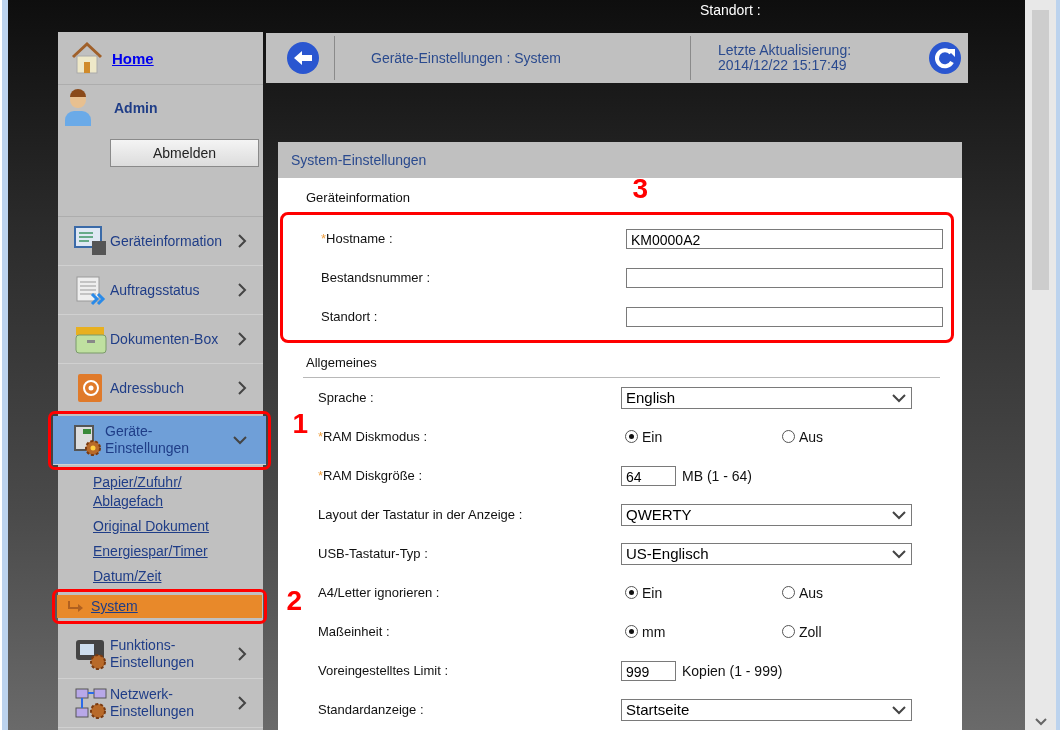 The image size is (1060, 730). Describe the element at coordinates (371, 709) in the screenshot. I see `field-label: Standardanzeige :` at that location.